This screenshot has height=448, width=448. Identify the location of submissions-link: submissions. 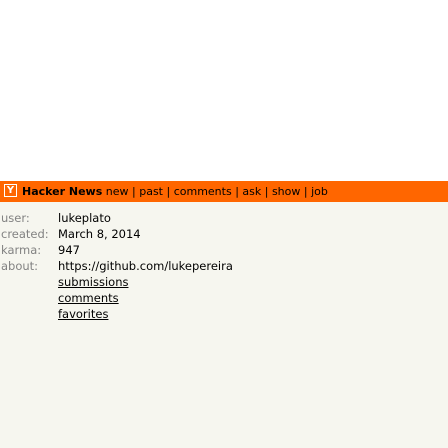
(93, 282).